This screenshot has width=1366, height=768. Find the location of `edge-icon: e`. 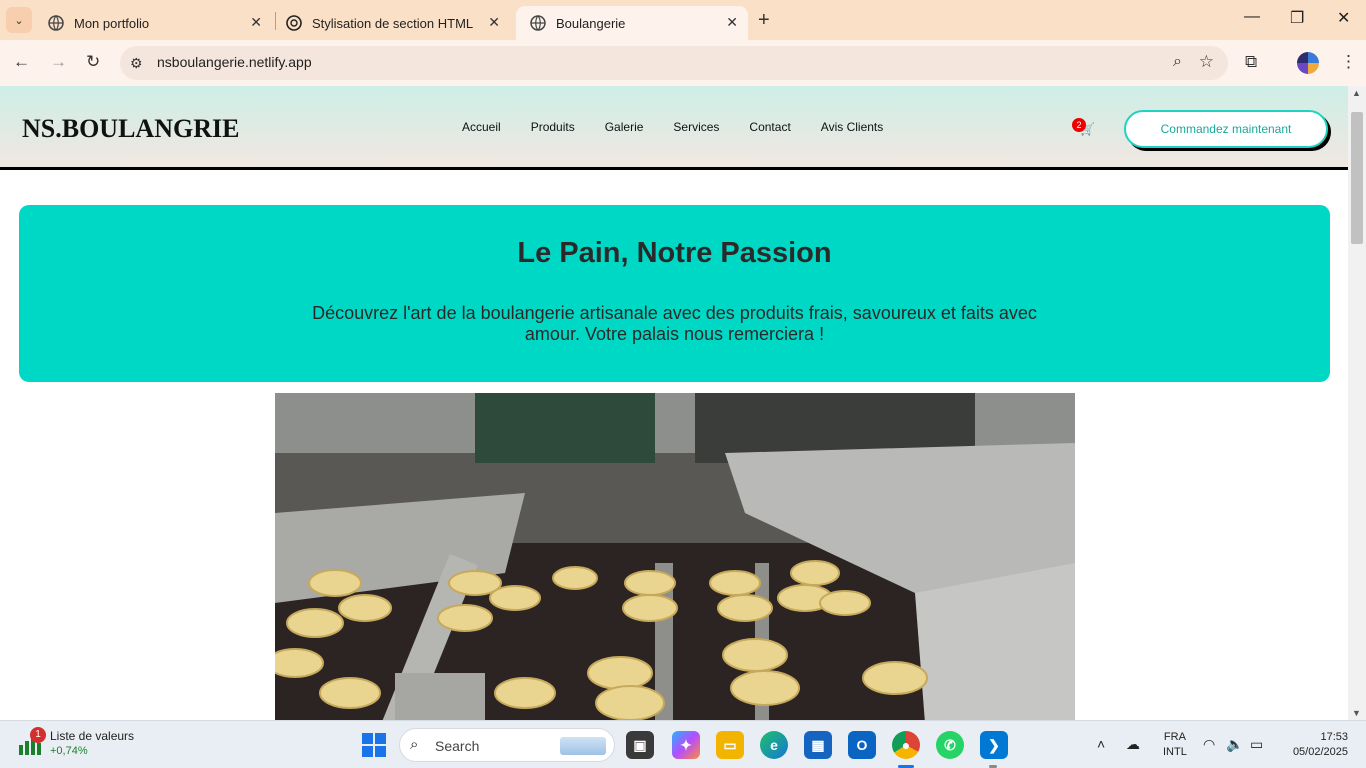

edge-icon: e is located at coordinates (774, 745).